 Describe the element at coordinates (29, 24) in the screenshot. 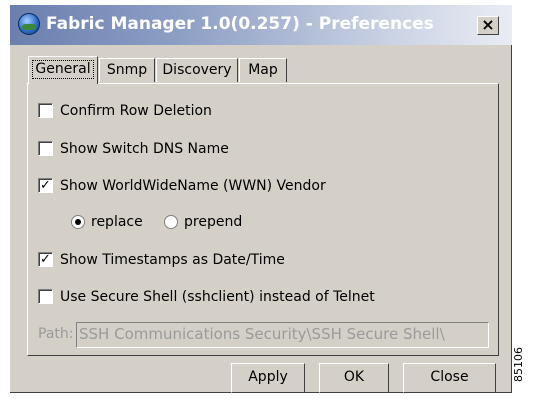

I see `fabric-manager-globe-icon` at that location.